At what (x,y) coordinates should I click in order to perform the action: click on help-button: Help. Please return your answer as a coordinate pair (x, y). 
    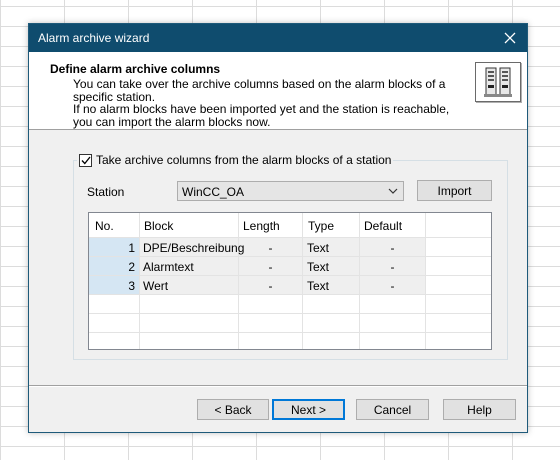
    Looking at the image, I should click on (479, 409).